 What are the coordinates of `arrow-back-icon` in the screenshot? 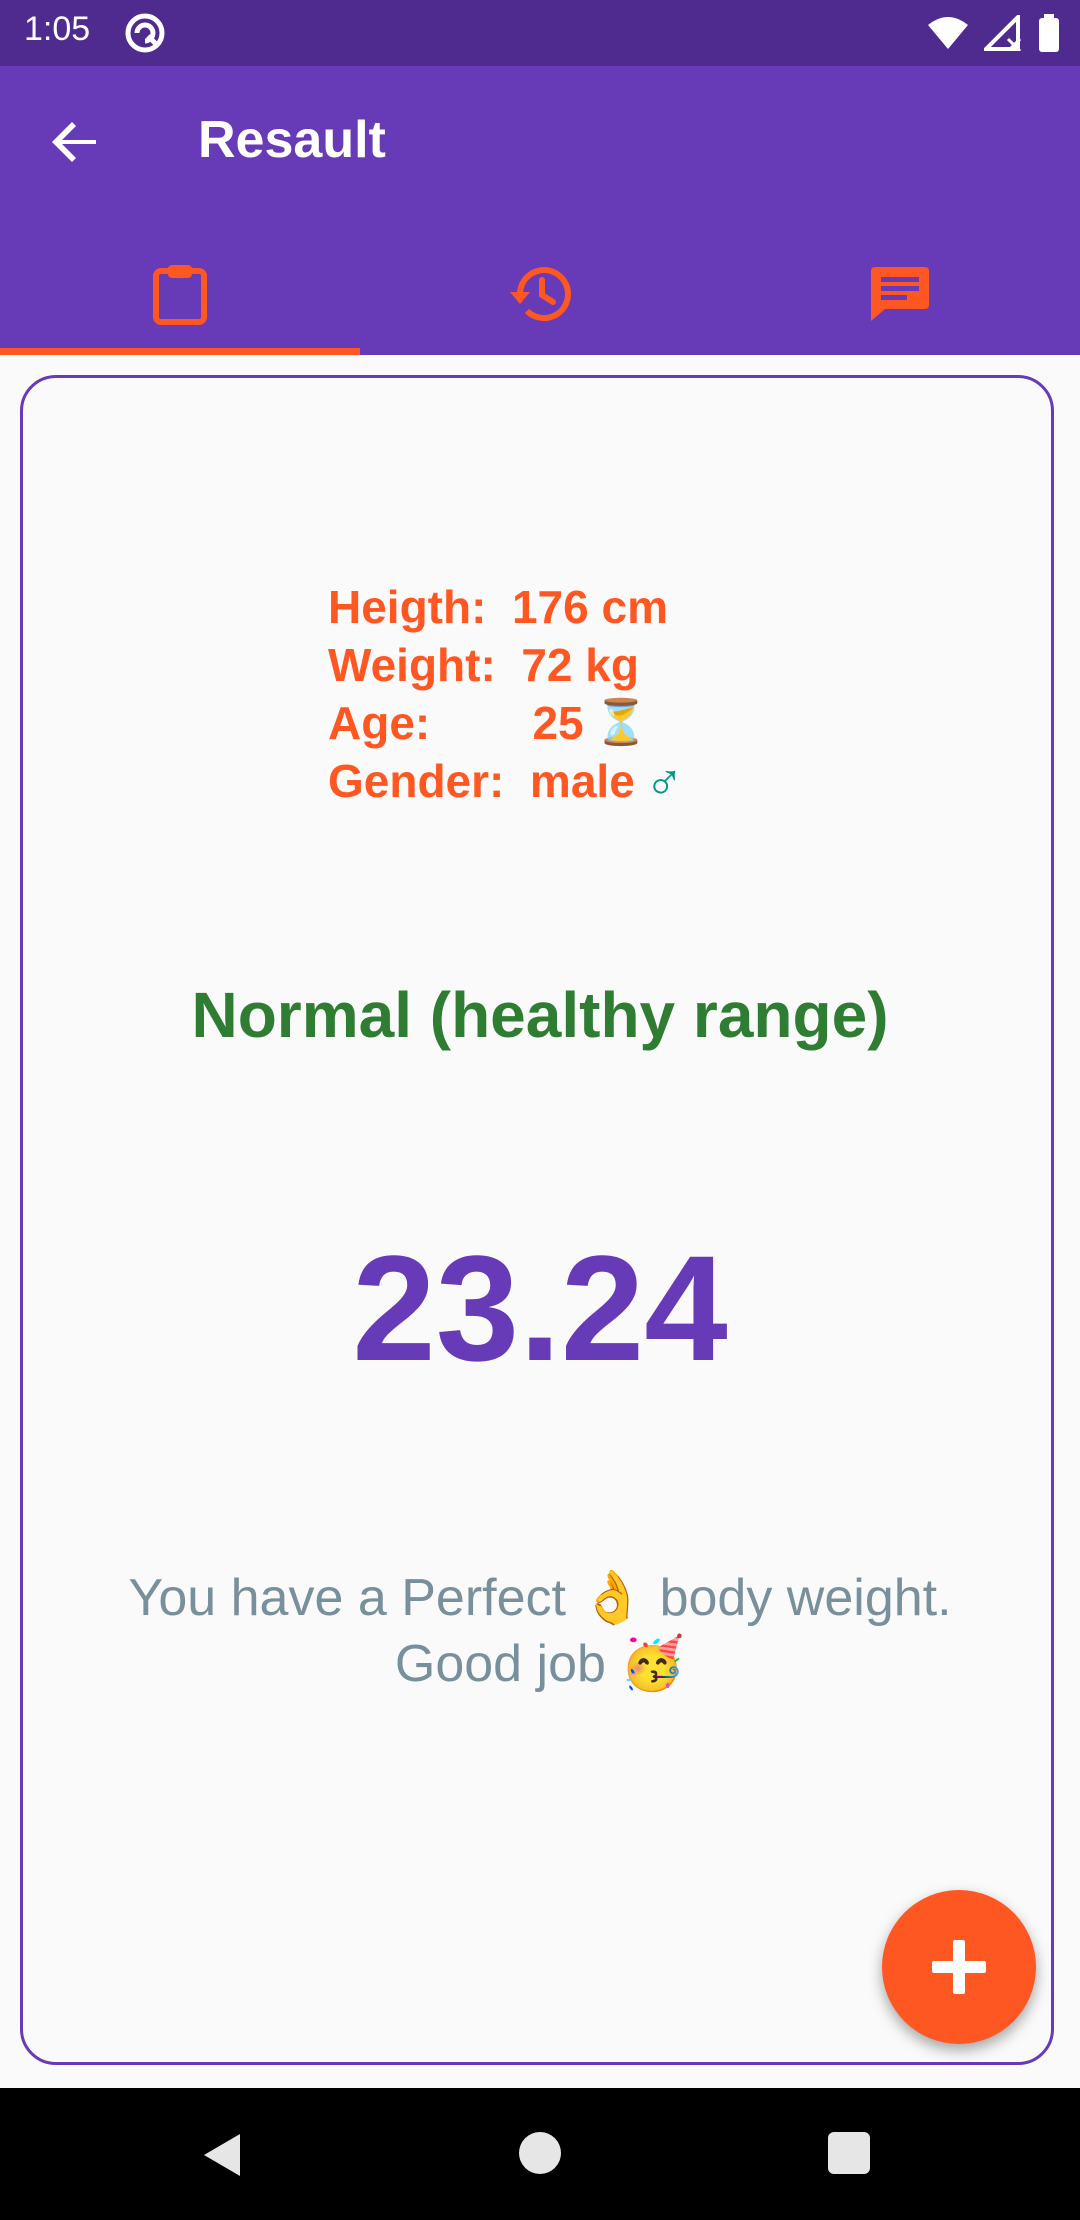 It's located at (74, 142).